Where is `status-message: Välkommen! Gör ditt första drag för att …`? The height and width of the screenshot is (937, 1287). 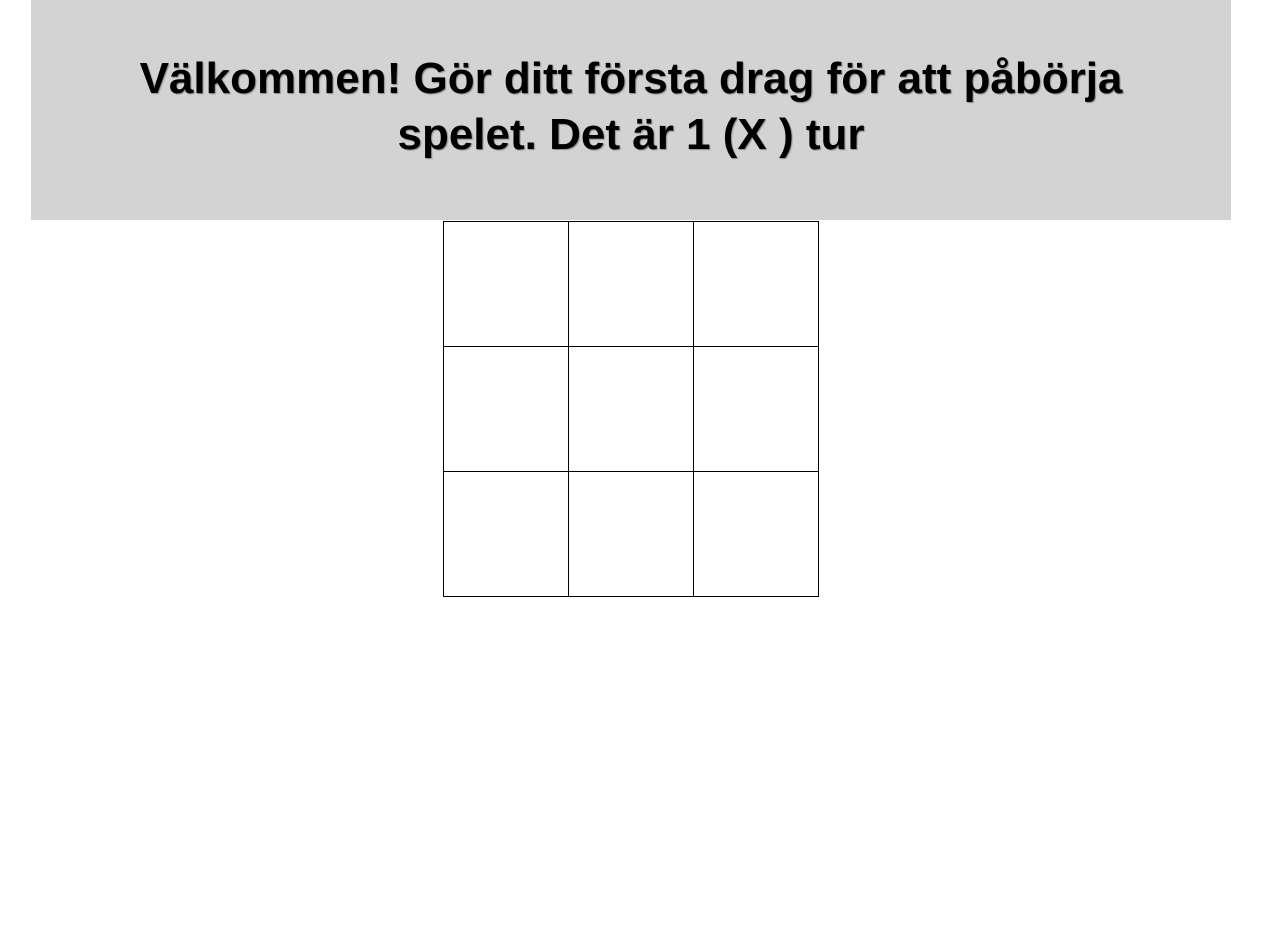
status-message: Välkommen! Gör ditt första drag för att … is located at coordinates (631, 106).